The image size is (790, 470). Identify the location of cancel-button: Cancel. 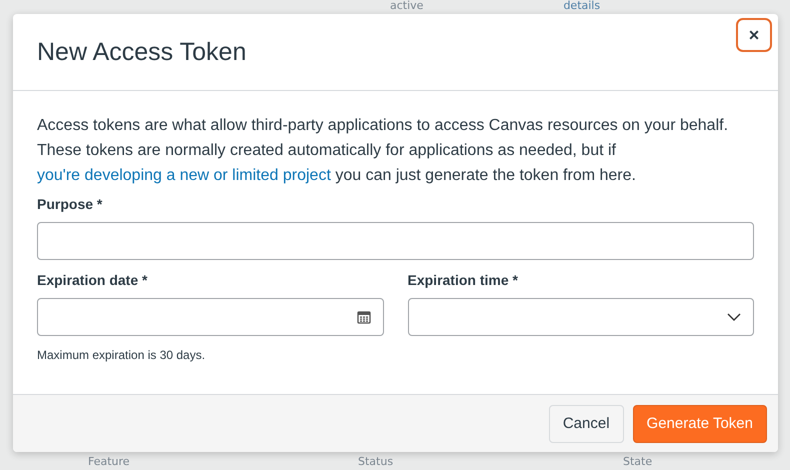
(586, 423).